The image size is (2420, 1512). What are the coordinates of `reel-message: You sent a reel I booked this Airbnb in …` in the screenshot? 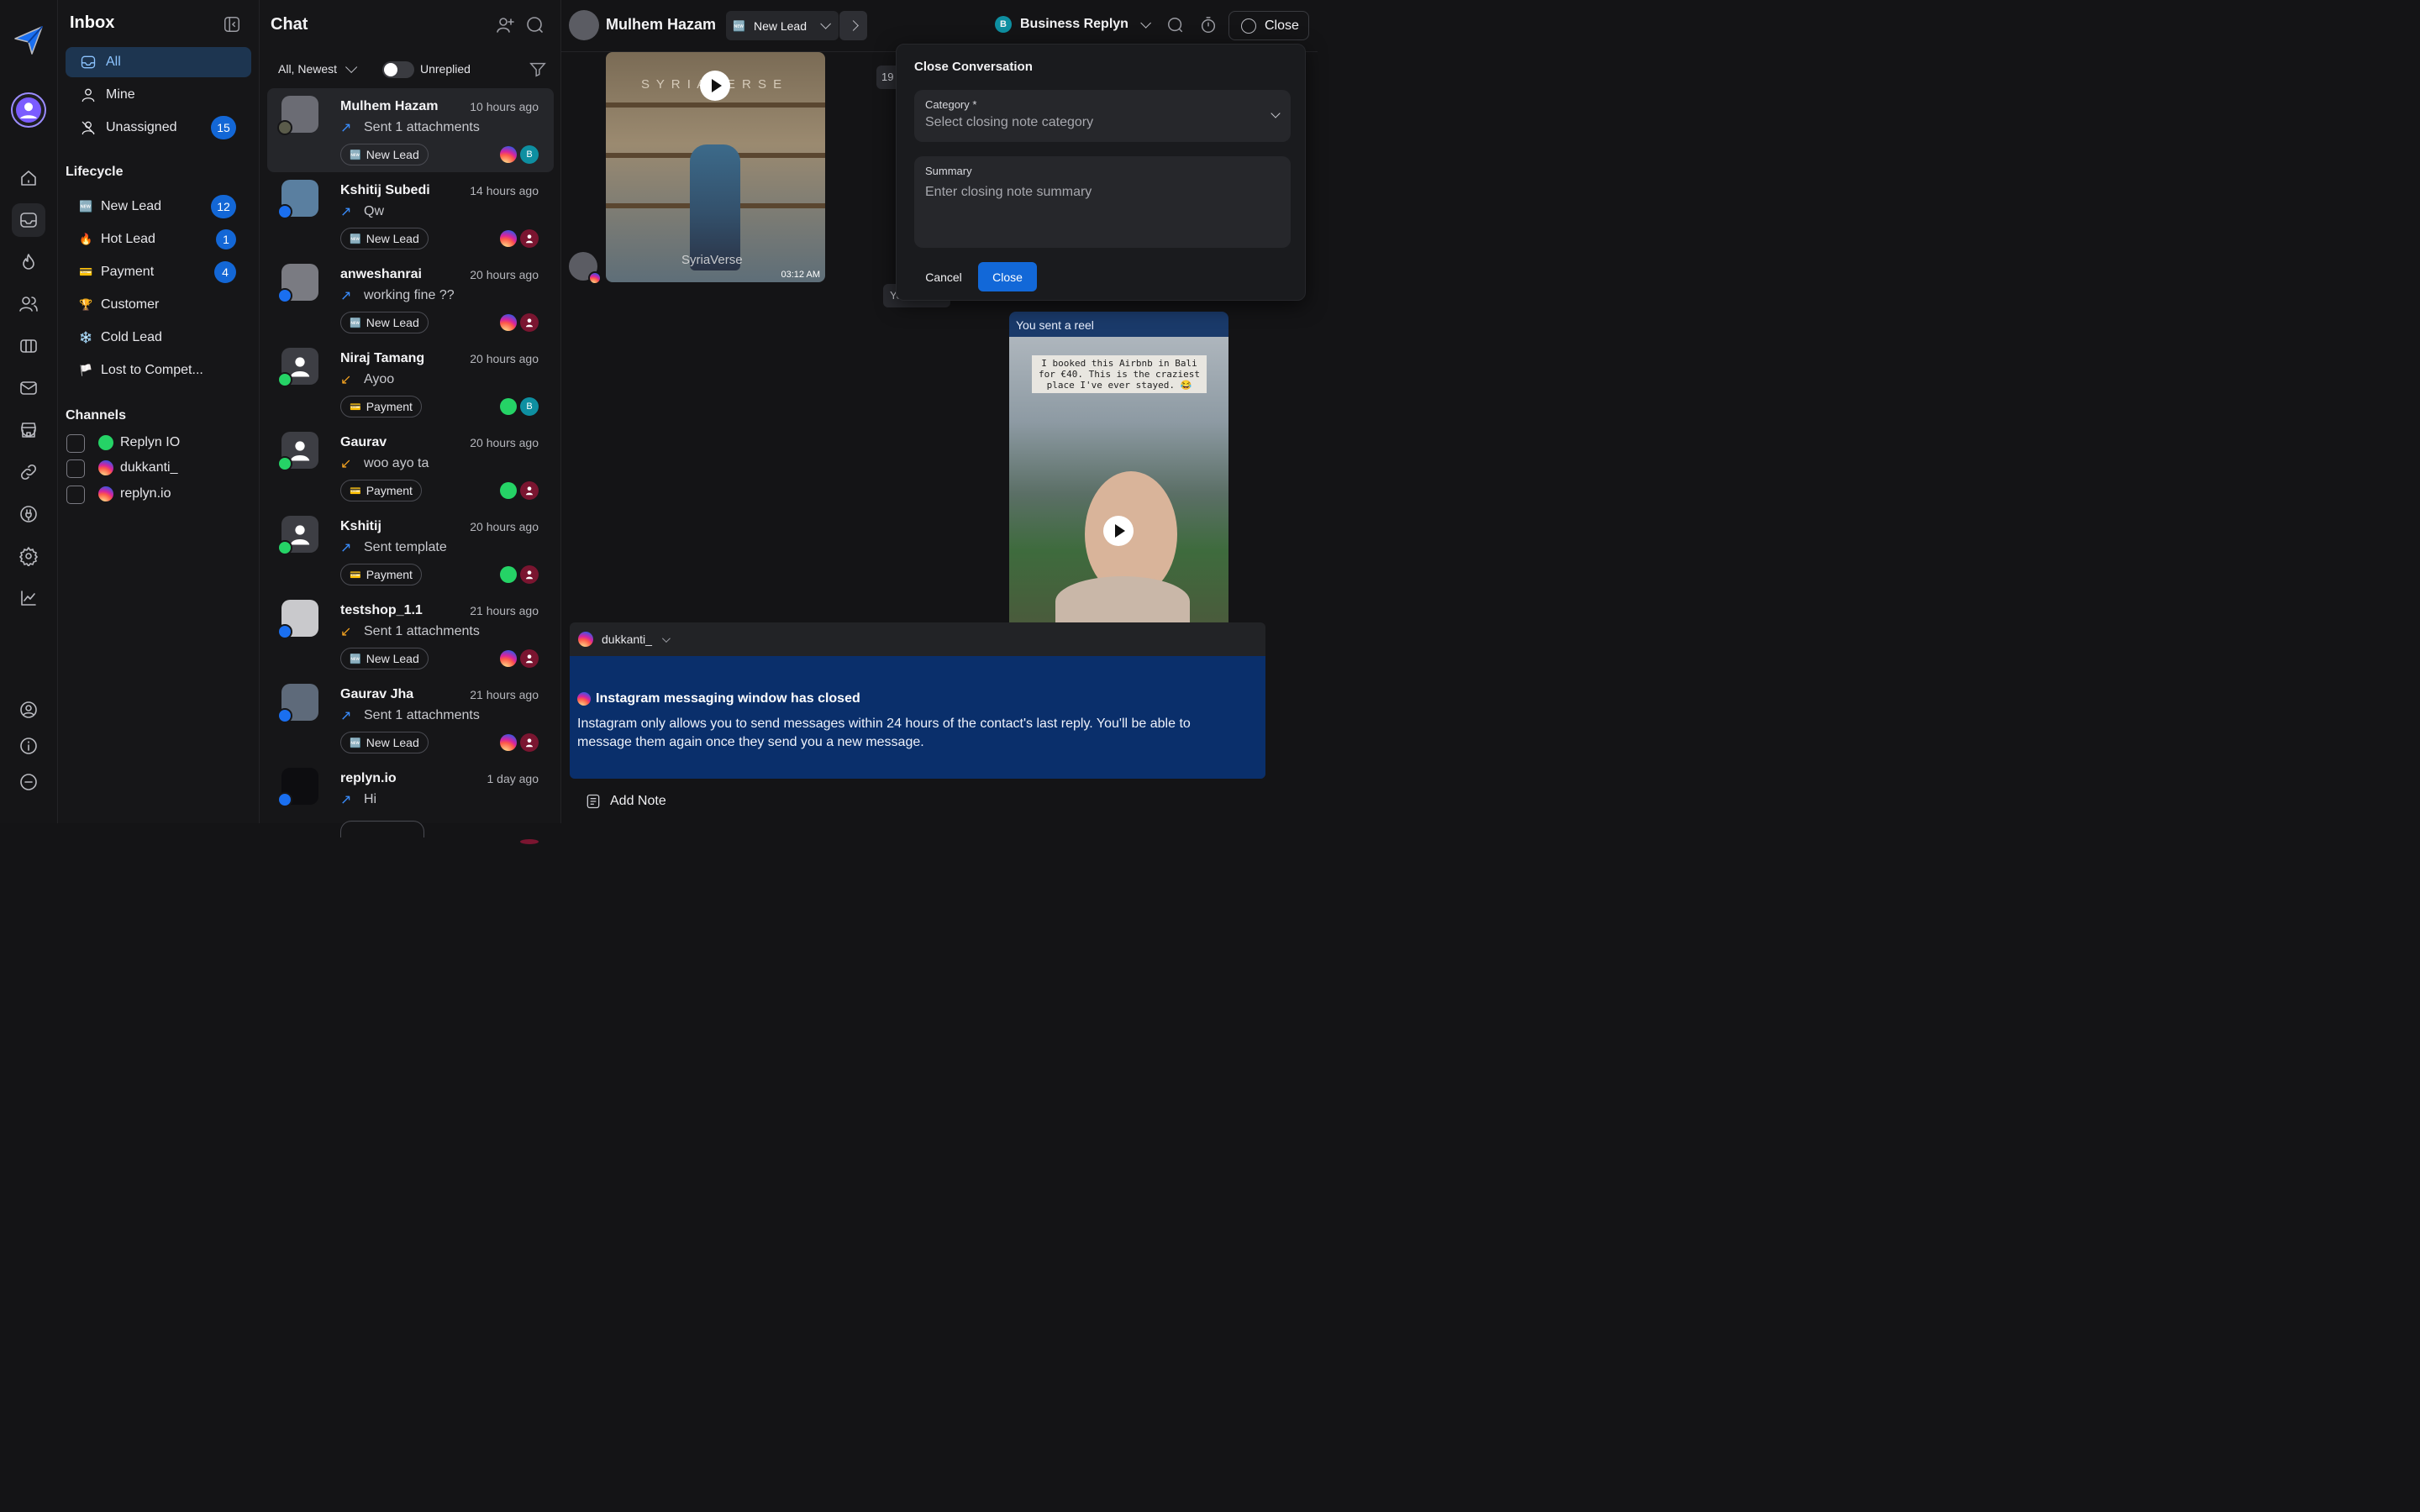 It's located at (1118, 467).